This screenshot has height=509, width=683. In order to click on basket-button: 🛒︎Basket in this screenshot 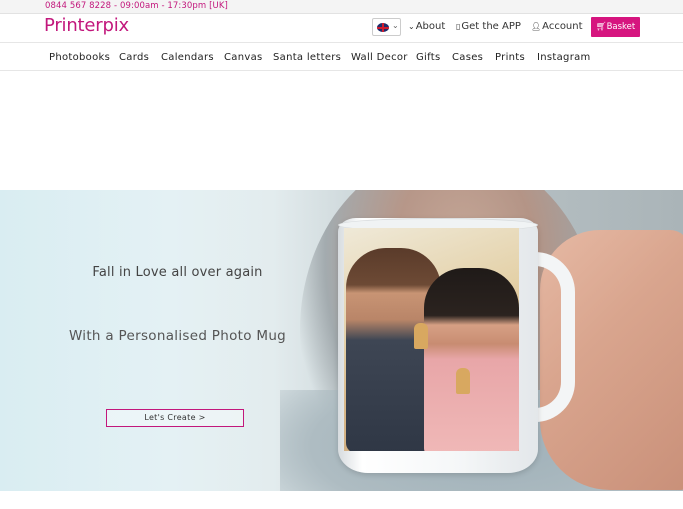, I will do `click(615, 27)`.